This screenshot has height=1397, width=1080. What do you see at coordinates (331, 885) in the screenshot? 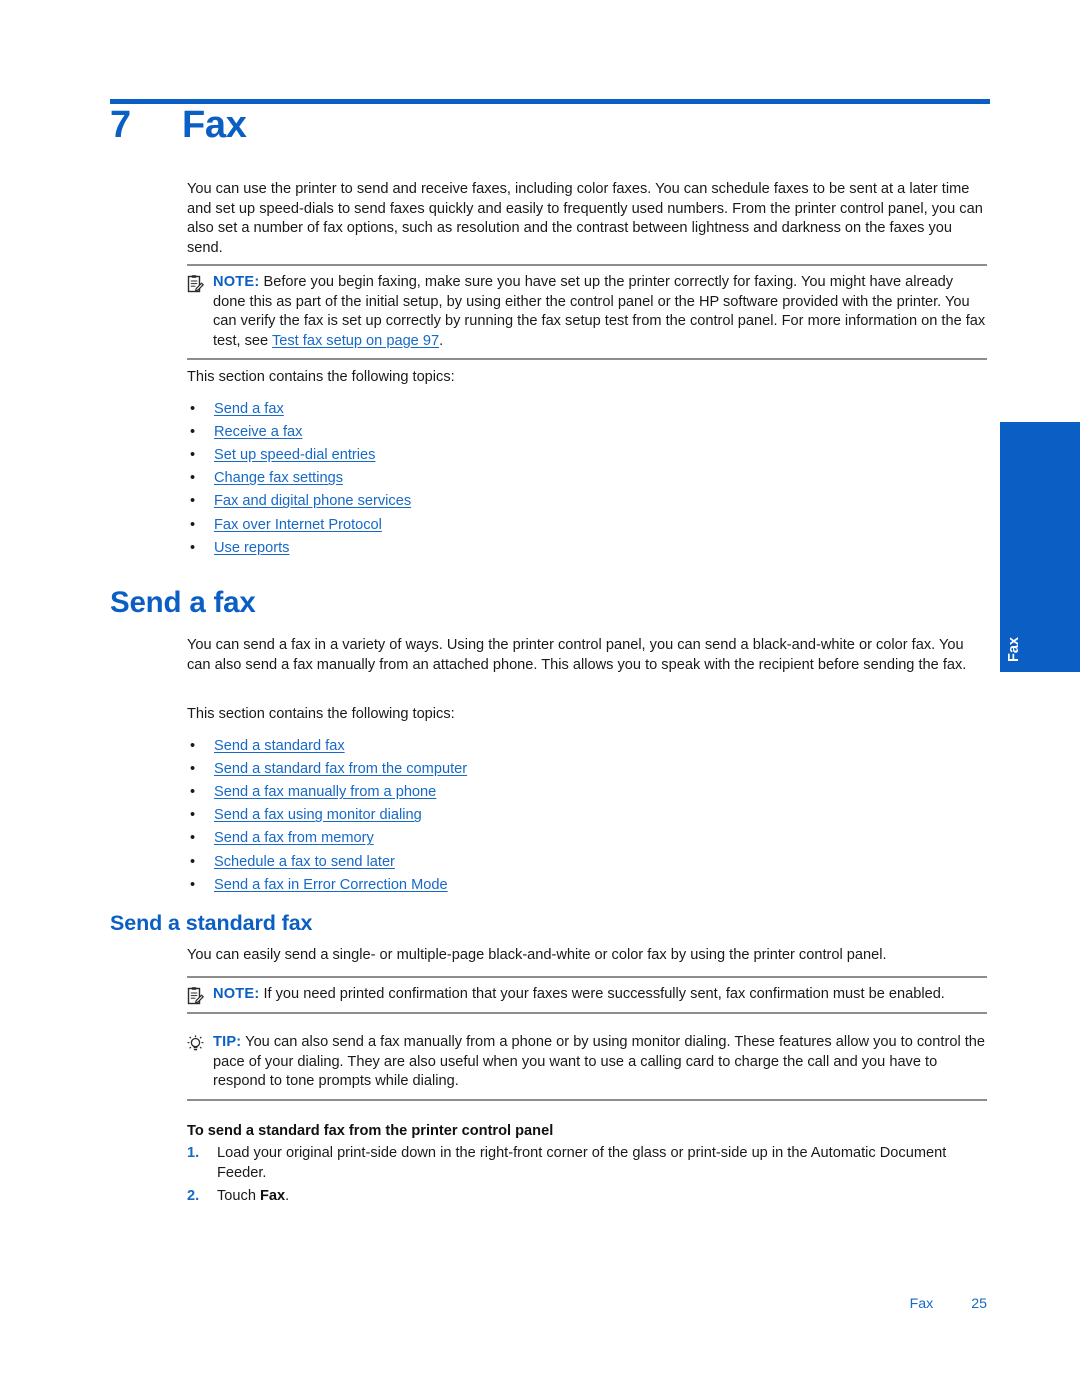
I see `topic-link-send-a-fax-in-error-correction-mode: Send a fax in Error Correction Mode` at bounding box center [331, 885].